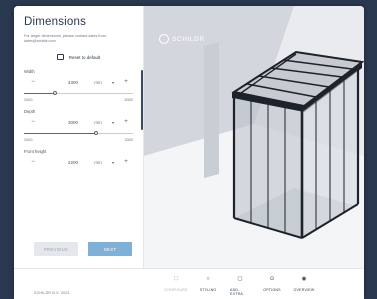 The width and height of the screenshot is (377, 299). I want to click on depth-field: Depth − 3000 mm ▾ + 2400 3300, so click(78, 125).